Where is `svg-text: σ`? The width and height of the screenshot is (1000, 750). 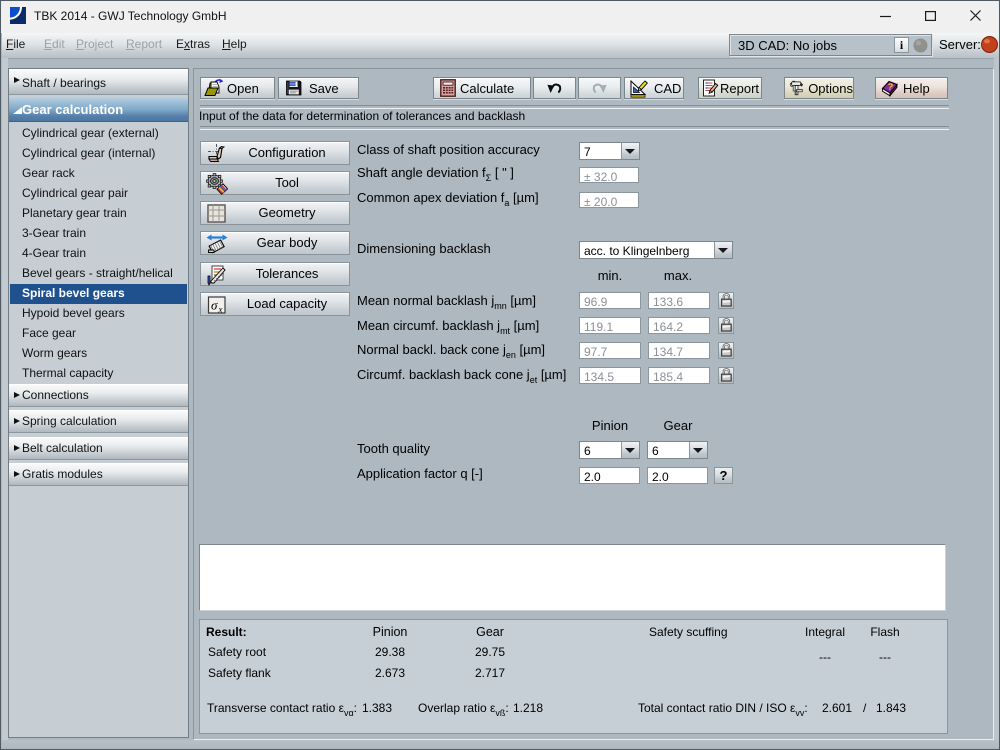
svg-text: σ is located at coordinates (214, 305).